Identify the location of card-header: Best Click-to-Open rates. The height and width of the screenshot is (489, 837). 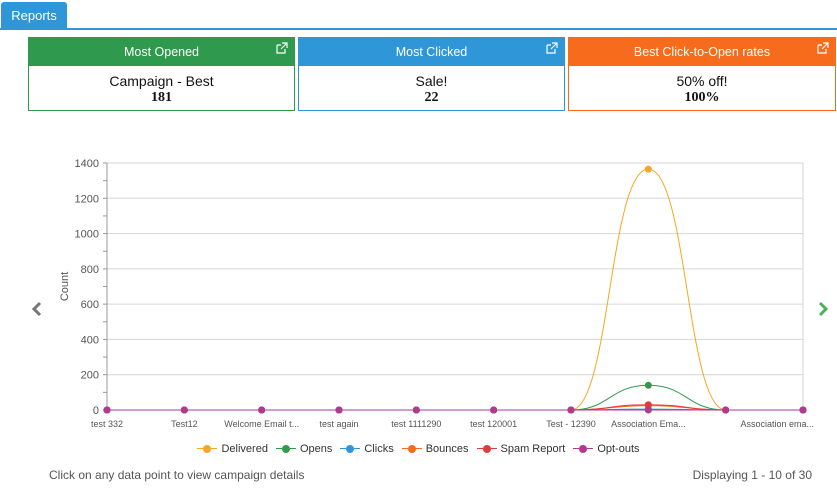
(702, 52).